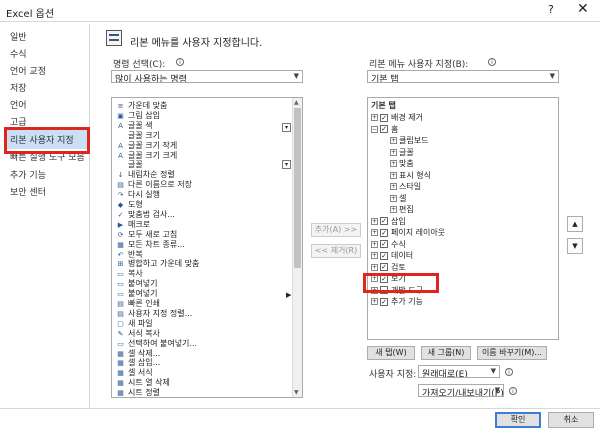  I want to click on sidebar-item-proofing: 언어 교정, so click(28, 70).